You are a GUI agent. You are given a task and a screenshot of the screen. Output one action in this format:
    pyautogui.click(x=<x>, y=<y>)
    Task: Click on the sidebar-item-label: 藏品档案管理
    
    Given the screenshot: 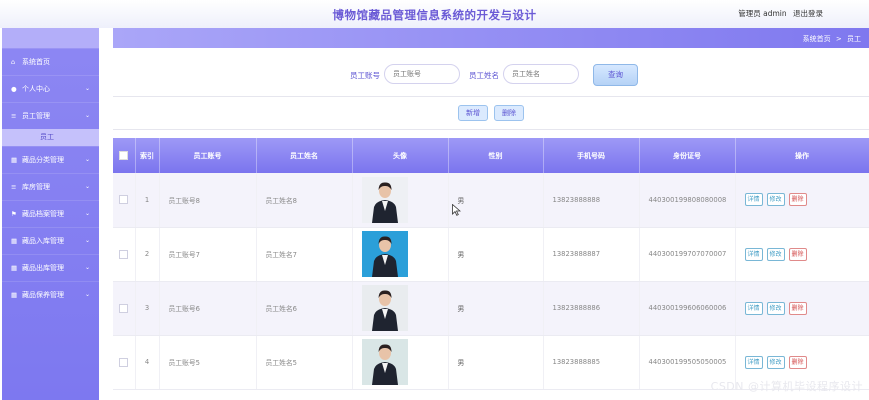 What is the action you would take?
    pyautogui.click(x=43, y=214)
    